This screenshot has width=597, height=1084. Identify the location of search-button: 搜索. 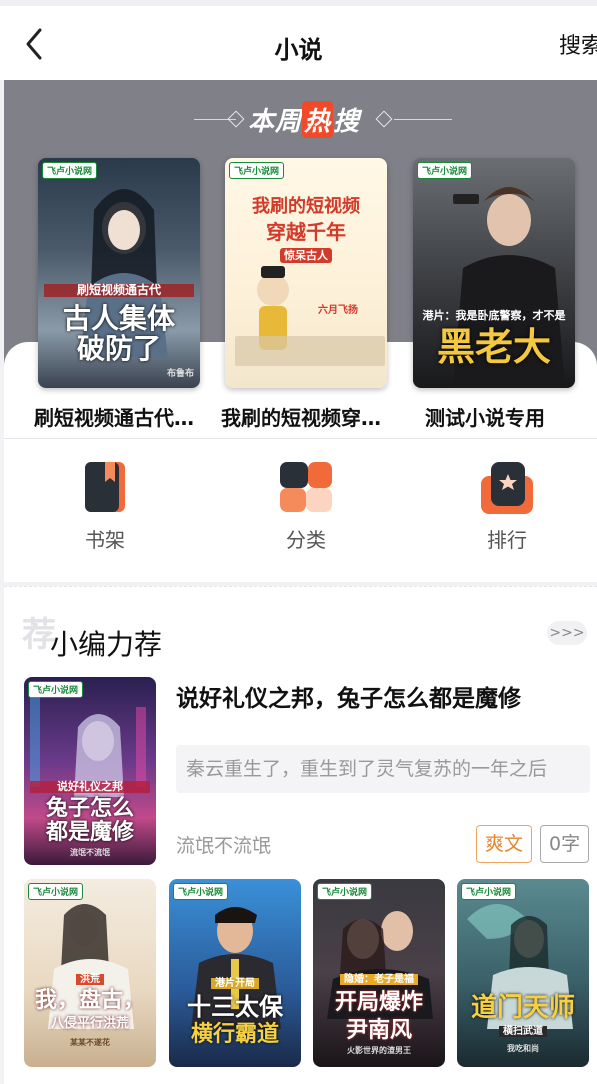
(578, 44).